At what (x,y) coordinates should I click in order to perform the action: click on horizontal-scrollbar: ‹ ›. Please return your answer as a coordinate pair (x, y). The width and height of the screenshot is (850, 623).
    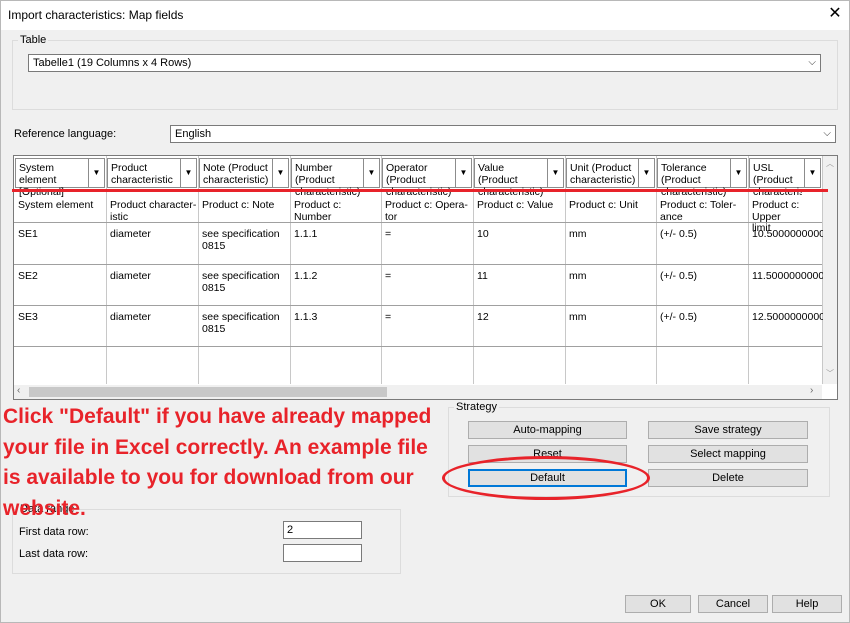
    Looking at the image, I should click on (418, 392).